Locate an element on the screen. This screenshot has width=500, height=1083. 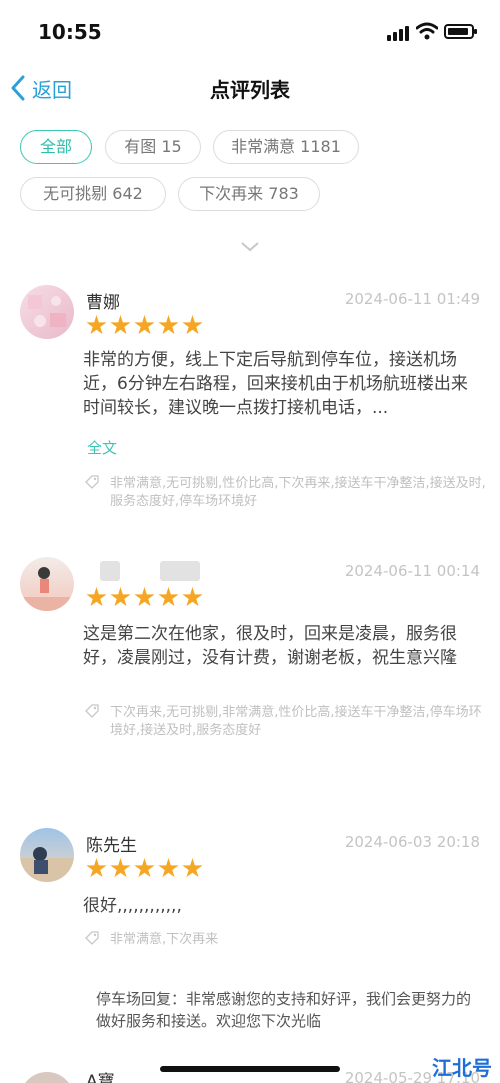
review-date: 2024-06-11 01:49 is located at coordinates (412, 299).